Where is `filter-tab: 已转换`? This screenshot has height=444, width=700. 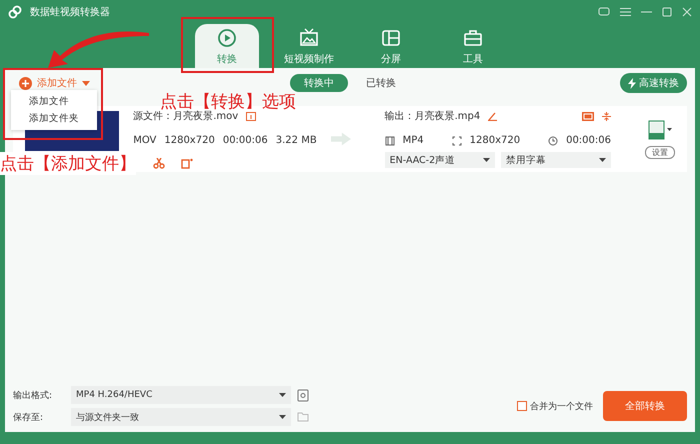 filter-tab: 已转换 is located at coordinates (381, 83).